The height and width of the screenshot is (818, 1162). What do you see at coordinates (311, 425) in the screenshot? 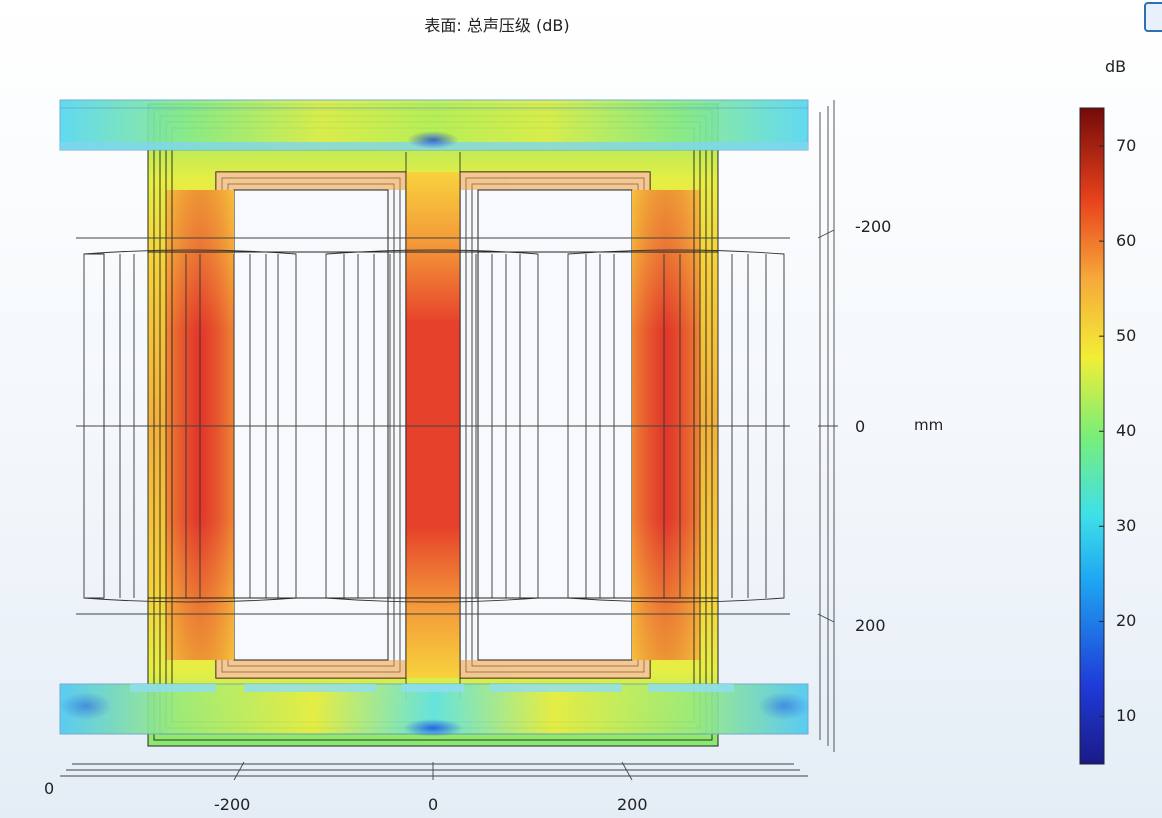
I see `inner-window-left` at bounding box center [311, 425].